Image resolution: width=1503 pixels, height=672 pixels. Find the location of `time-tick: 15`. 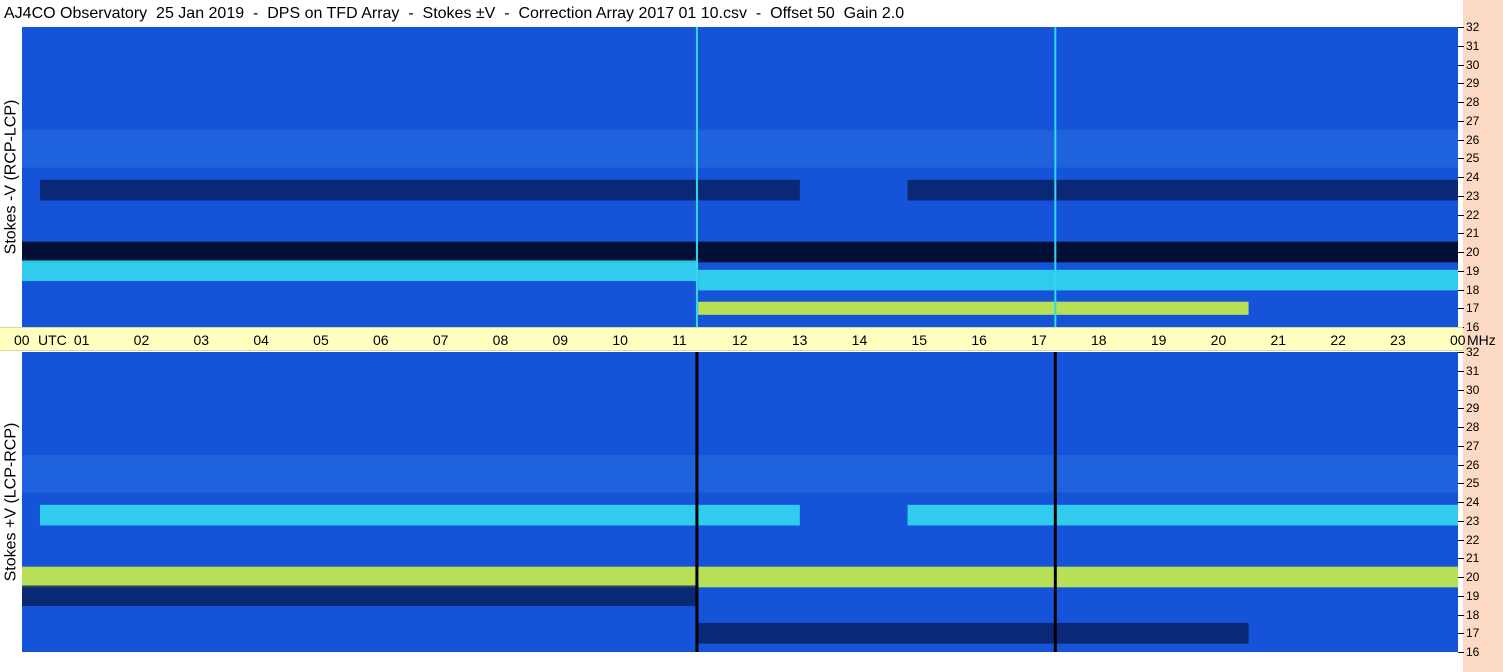

time-tick: 15 is located at coordinates (919, 340).